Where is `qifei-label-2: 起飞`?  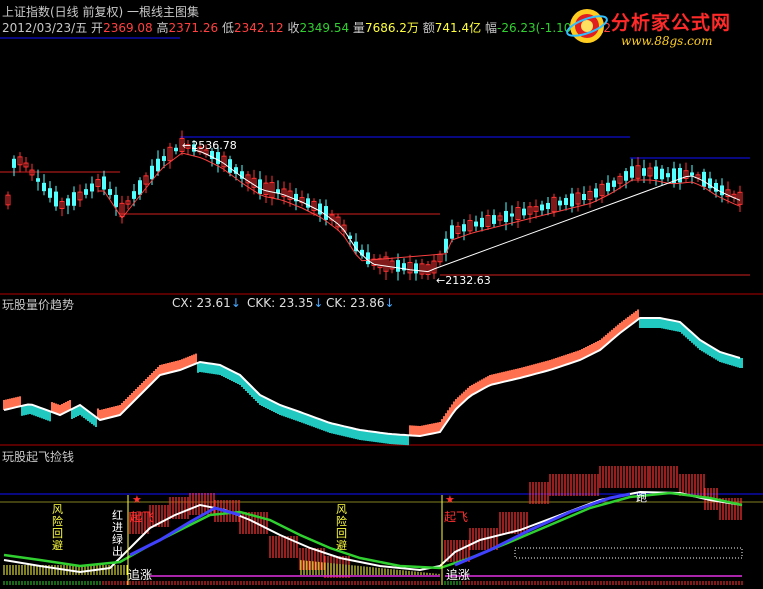
qifei-label-2: 起飞 is located at coordinates (456, 517).